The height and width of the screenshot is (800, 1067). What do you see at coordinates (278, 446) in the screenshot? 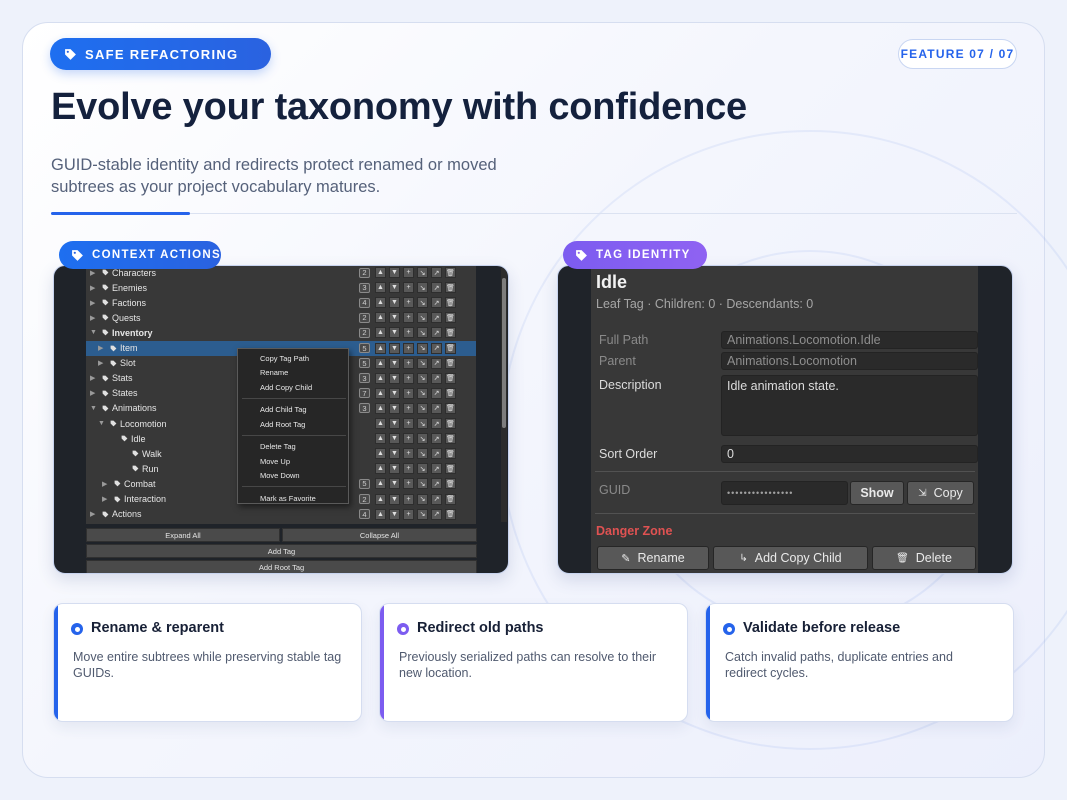
I see `context-menu-item: Delete Tag` at bounding box center [278, 446].